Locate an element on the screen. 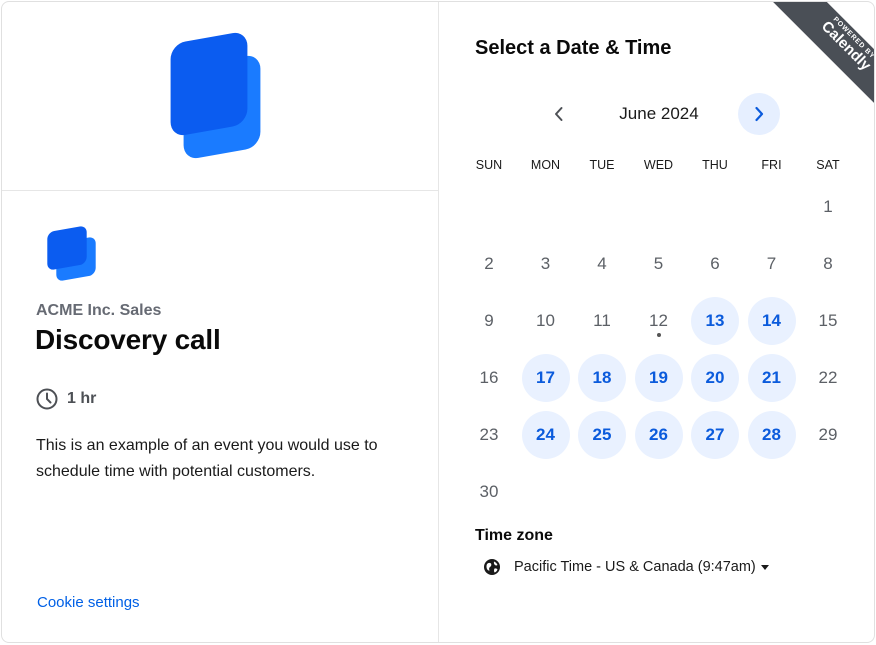 The image size is (876, 645). weekday-sun: SUN is located at coordinates (489, 165).